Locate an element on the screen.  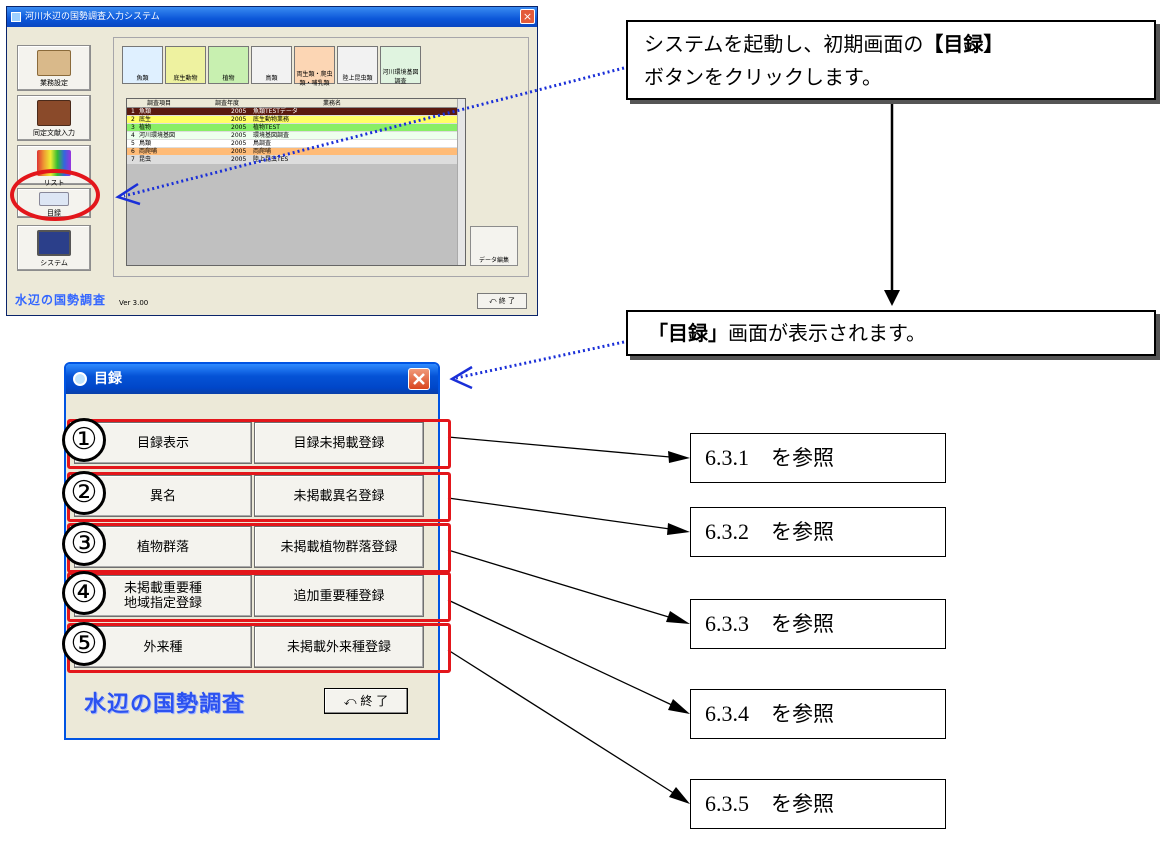
reference-box-5: 6.3.5 を参照 is located at coordinates (818, 804).